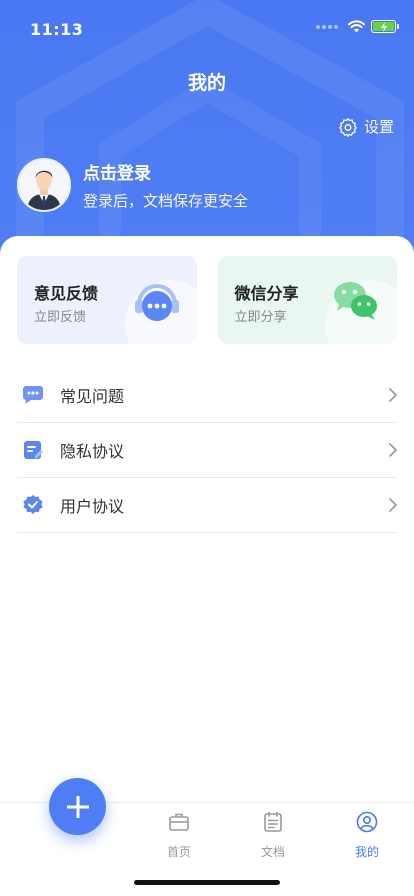 This screenshot has width=414, height=896. I want to click on menu-item-user-agreement: 用户协议, so click(207, 505).